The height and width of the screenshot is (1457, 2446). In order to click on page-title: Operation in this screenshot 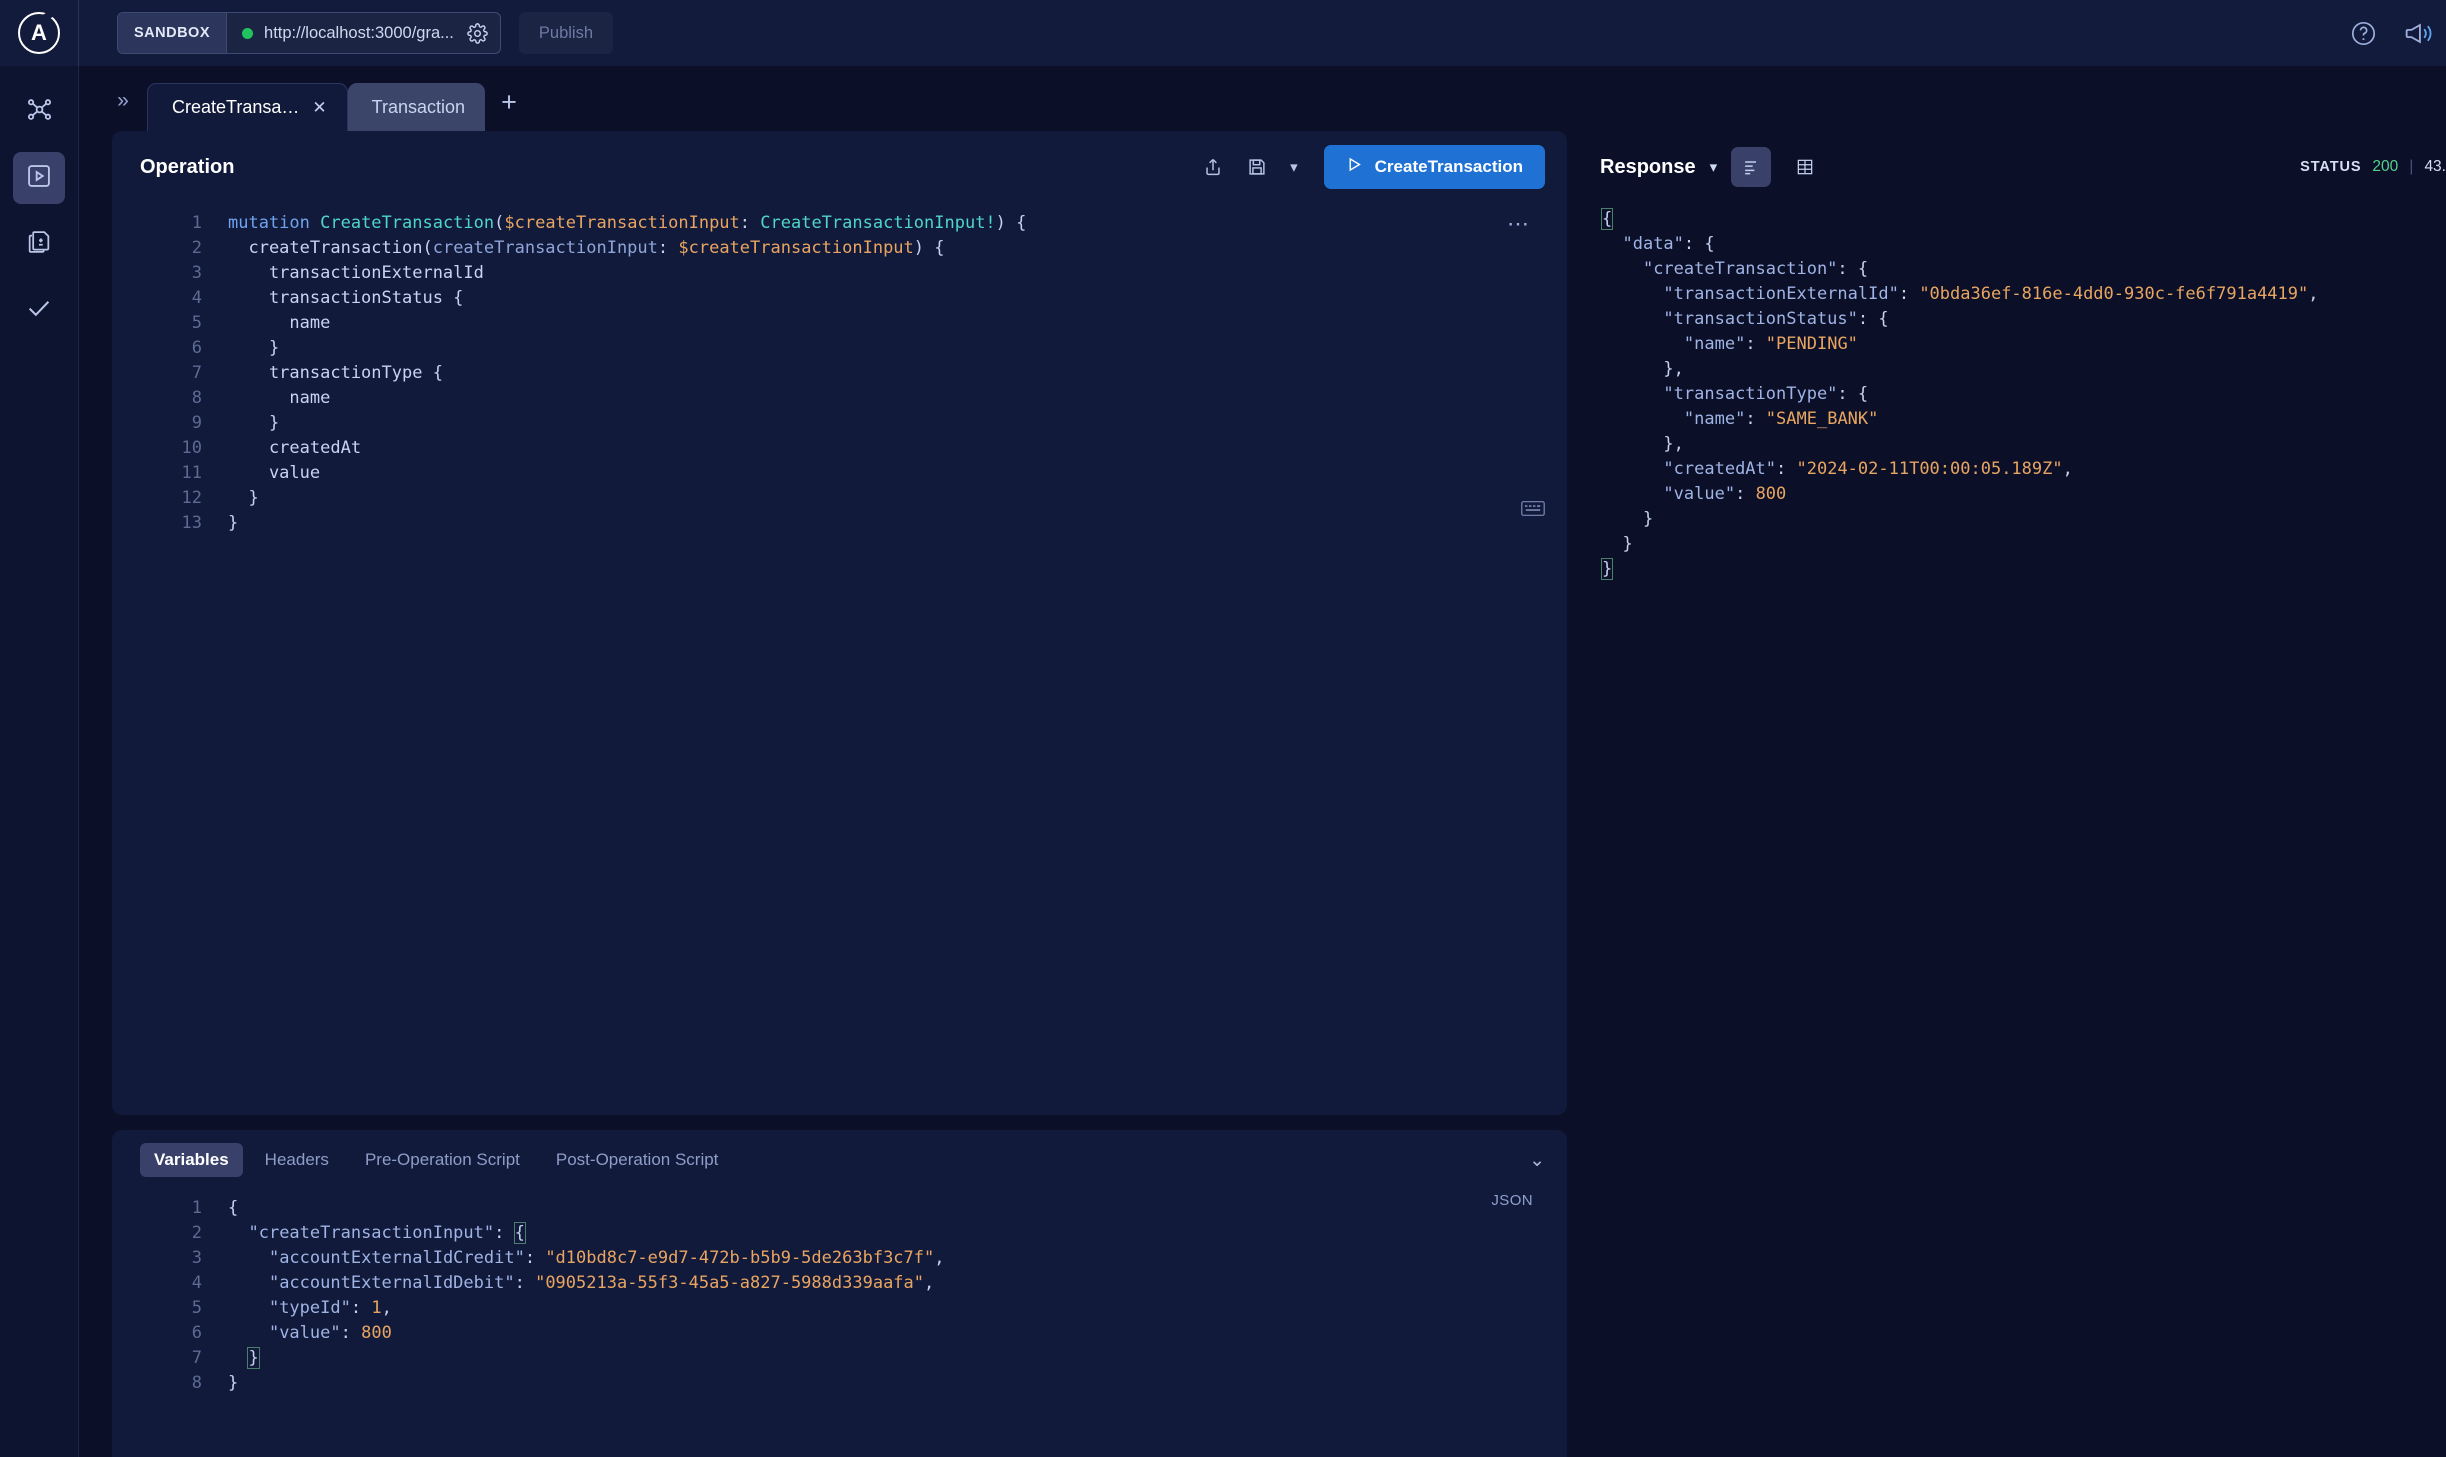, I will do `click(187, 166)`.